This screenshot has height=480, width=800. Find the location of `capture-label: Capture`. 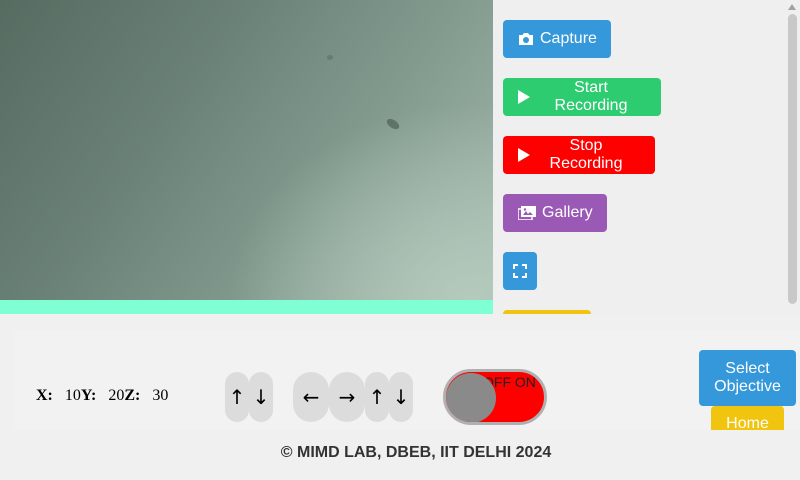

capture-label: Capture is located at coordinates (568, 38).